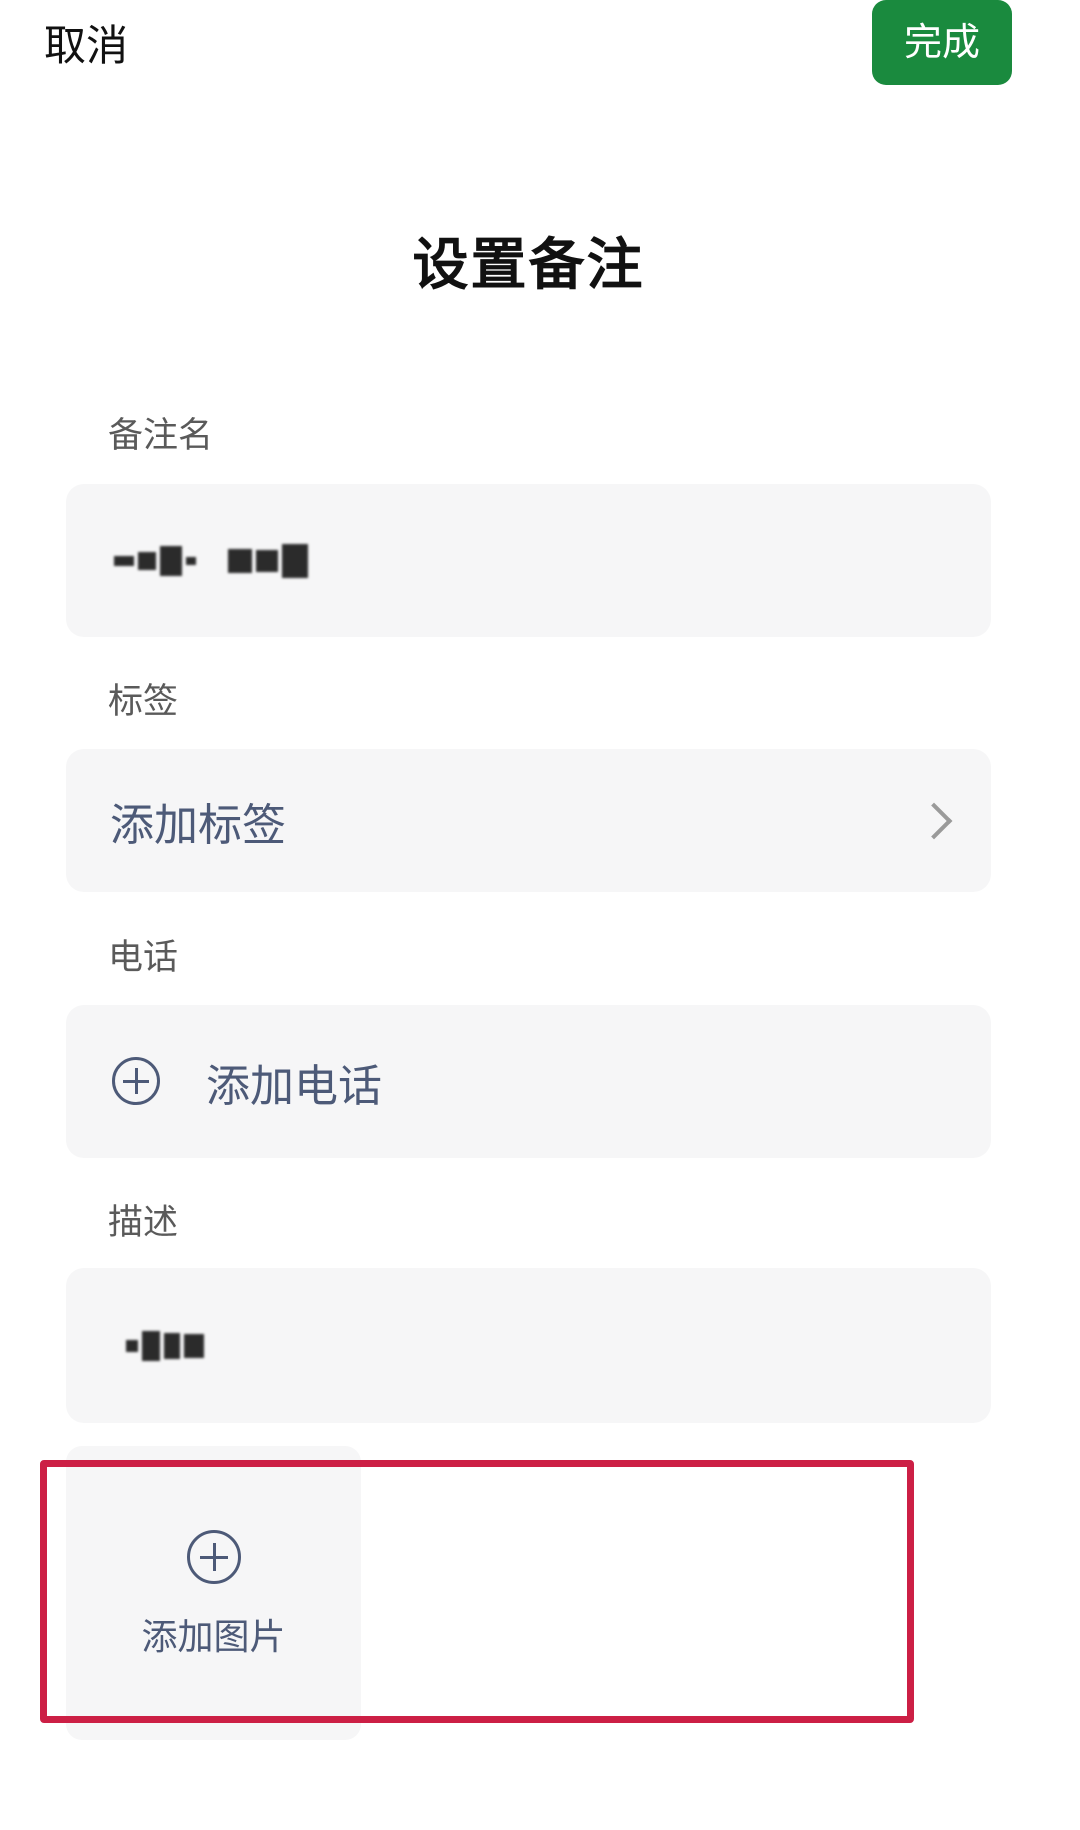  What do you see at coordinates (528, 820) in the screenshot?
I see `add-tag-row: 添加标签` at bounding box center [528, 820].